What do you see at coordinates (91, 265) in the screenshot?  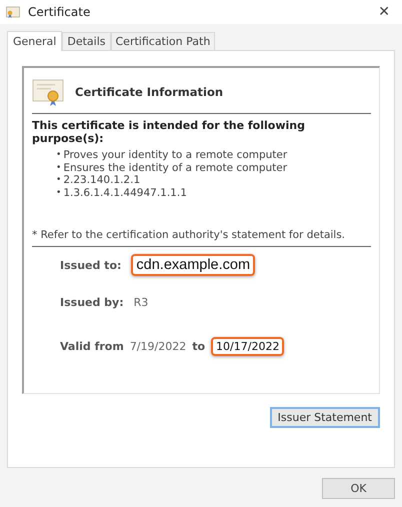 I see `field-label: Issued to:` at bounding box center [91, 265].